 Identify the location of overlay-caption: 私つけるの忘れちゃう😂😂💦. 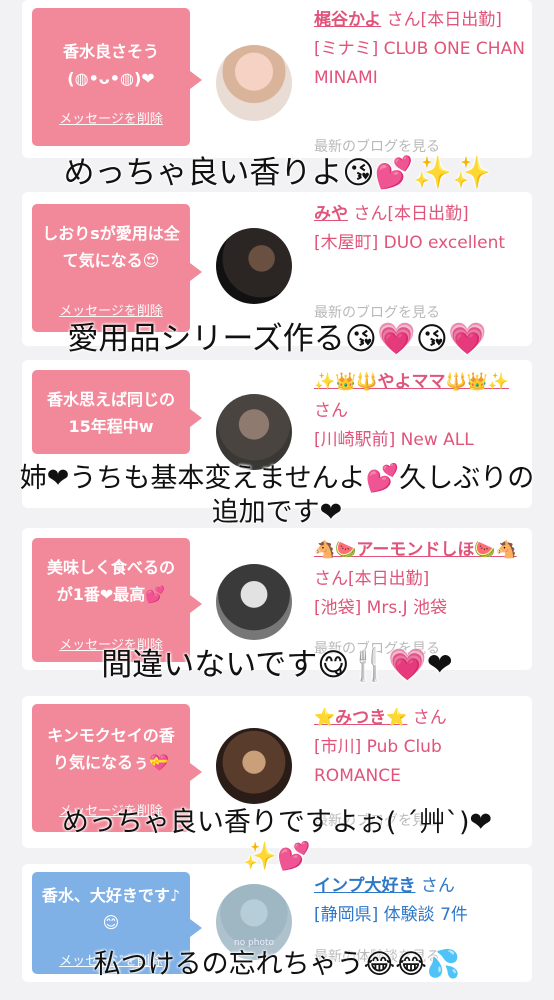
(277, 964).